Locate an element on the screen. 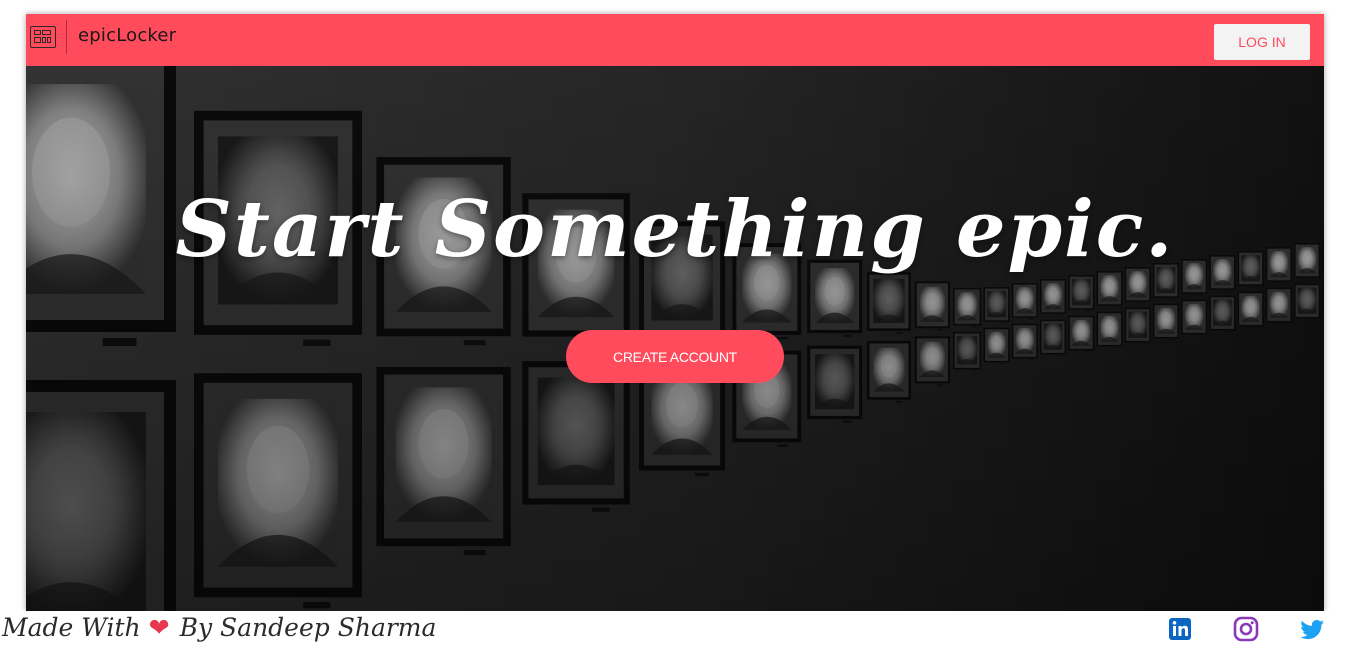  footer: Made With ❤ By Sandeep Sharma is located at coordinates (682, 633).